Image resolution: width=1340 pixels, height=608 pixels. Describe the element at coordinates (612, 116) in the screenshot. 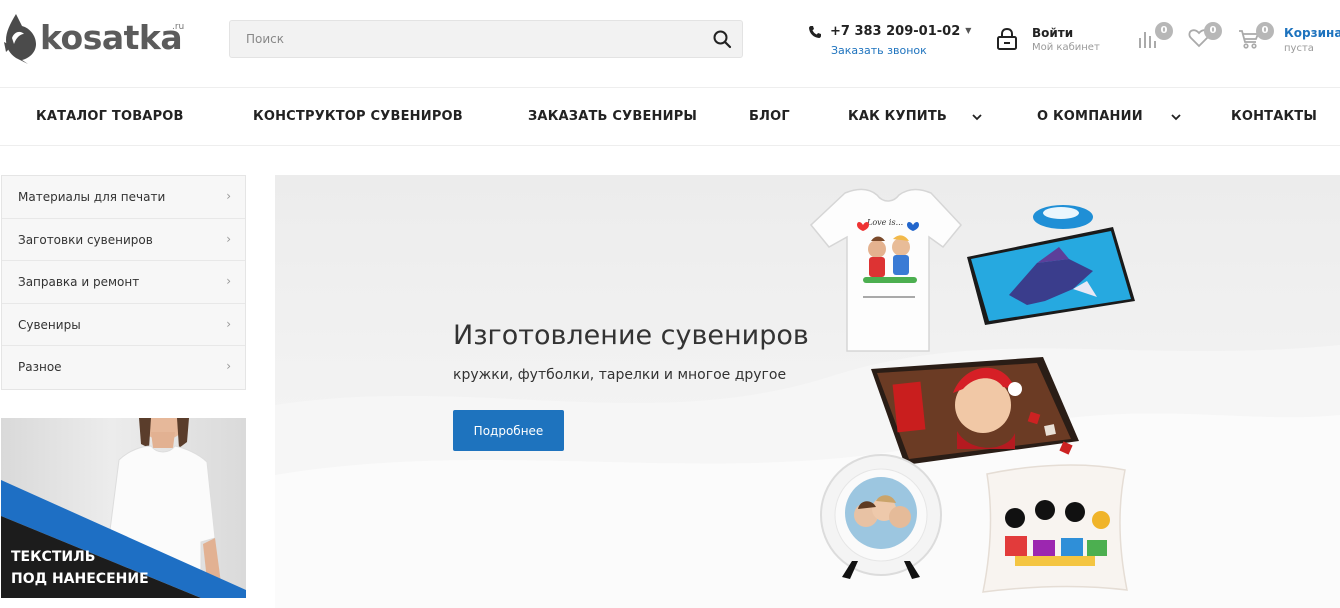

I see `nav-item-order: ЗАКАЗАТЬ СУВЕНИРЫ` at that location.